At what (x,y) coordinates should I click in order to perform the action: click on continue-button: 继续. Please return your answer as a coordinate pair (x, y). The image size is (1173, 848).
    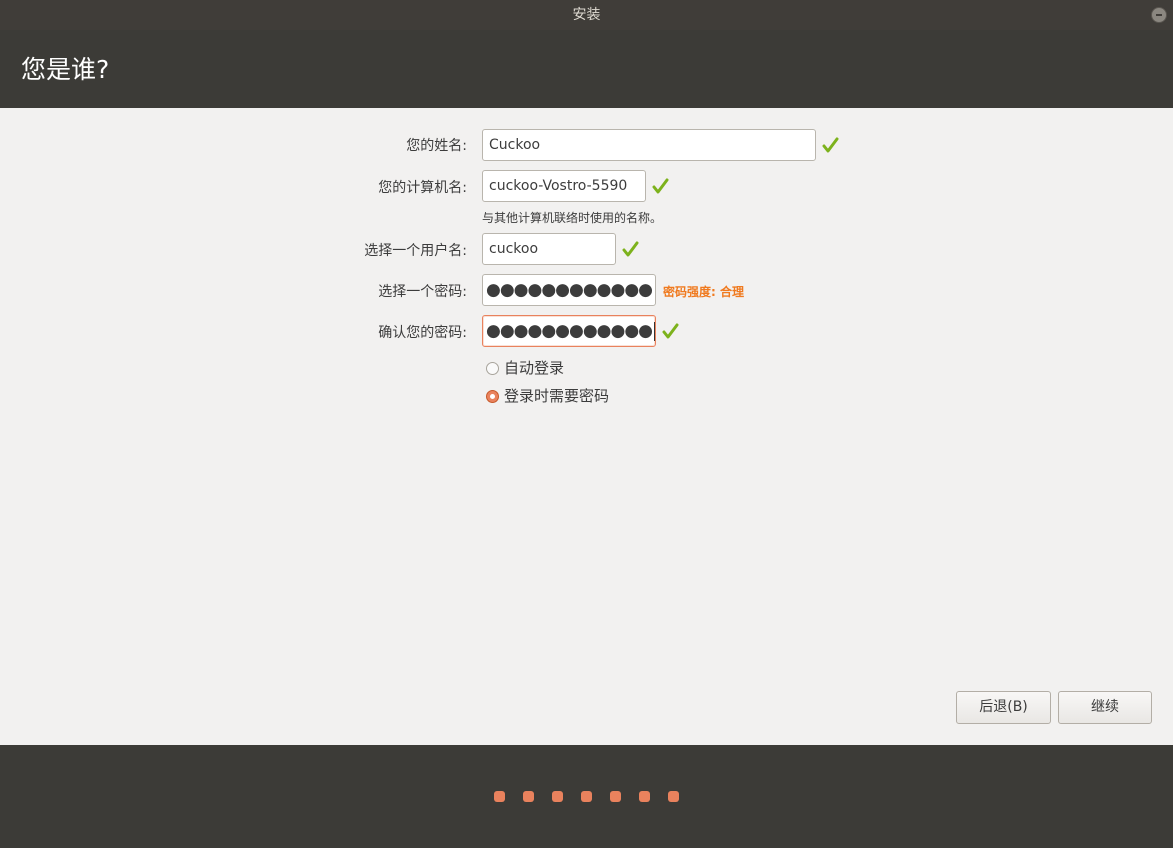
    Looking at the image, I should click on (1105, 707).